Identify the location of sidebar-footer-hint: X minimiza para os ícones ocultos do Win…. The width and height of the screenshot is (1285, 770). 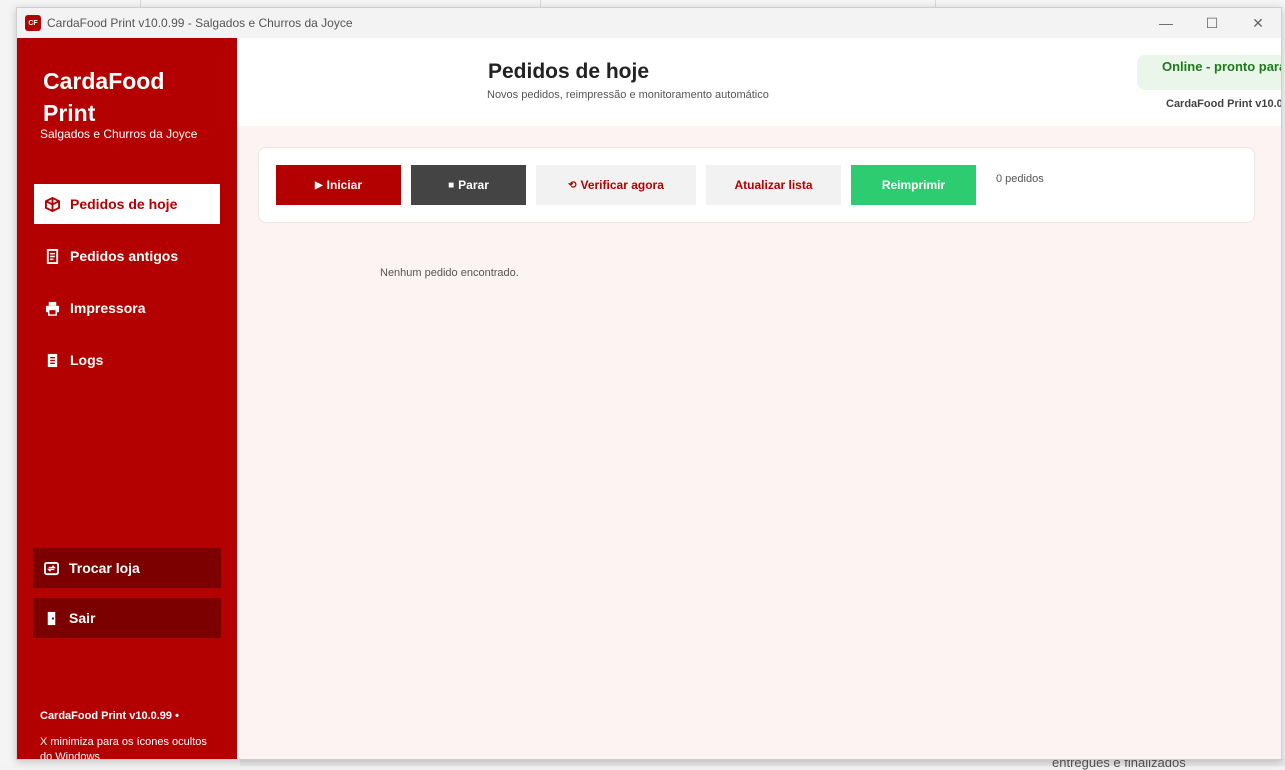
(123, 748).